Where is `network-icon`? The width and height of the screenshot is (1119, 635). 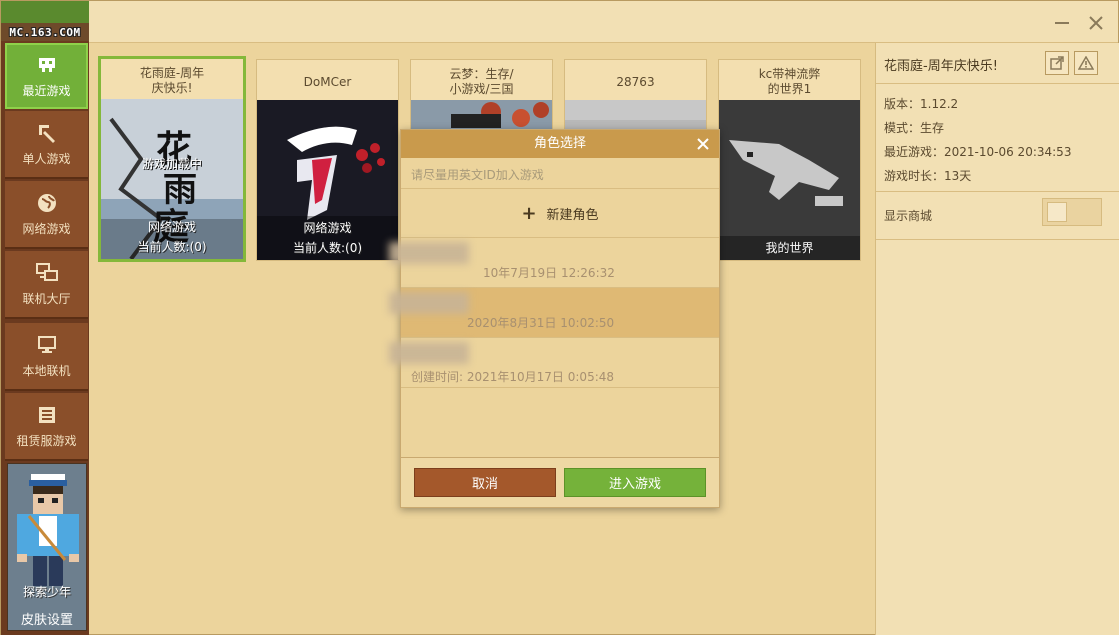
network-icon is located at coordinates (46, 273).